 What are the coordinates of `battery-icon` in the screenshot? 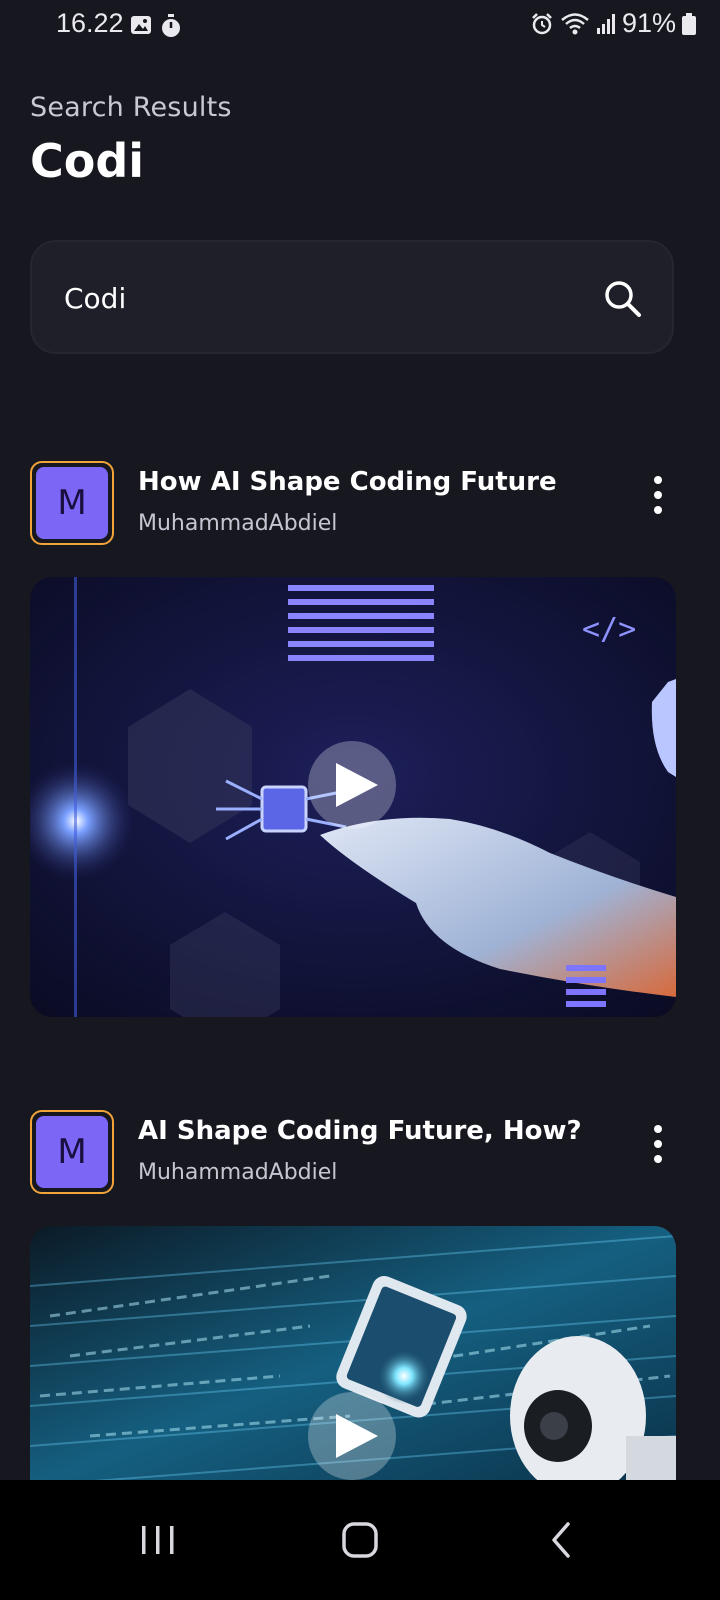 It's located at (689, 23).